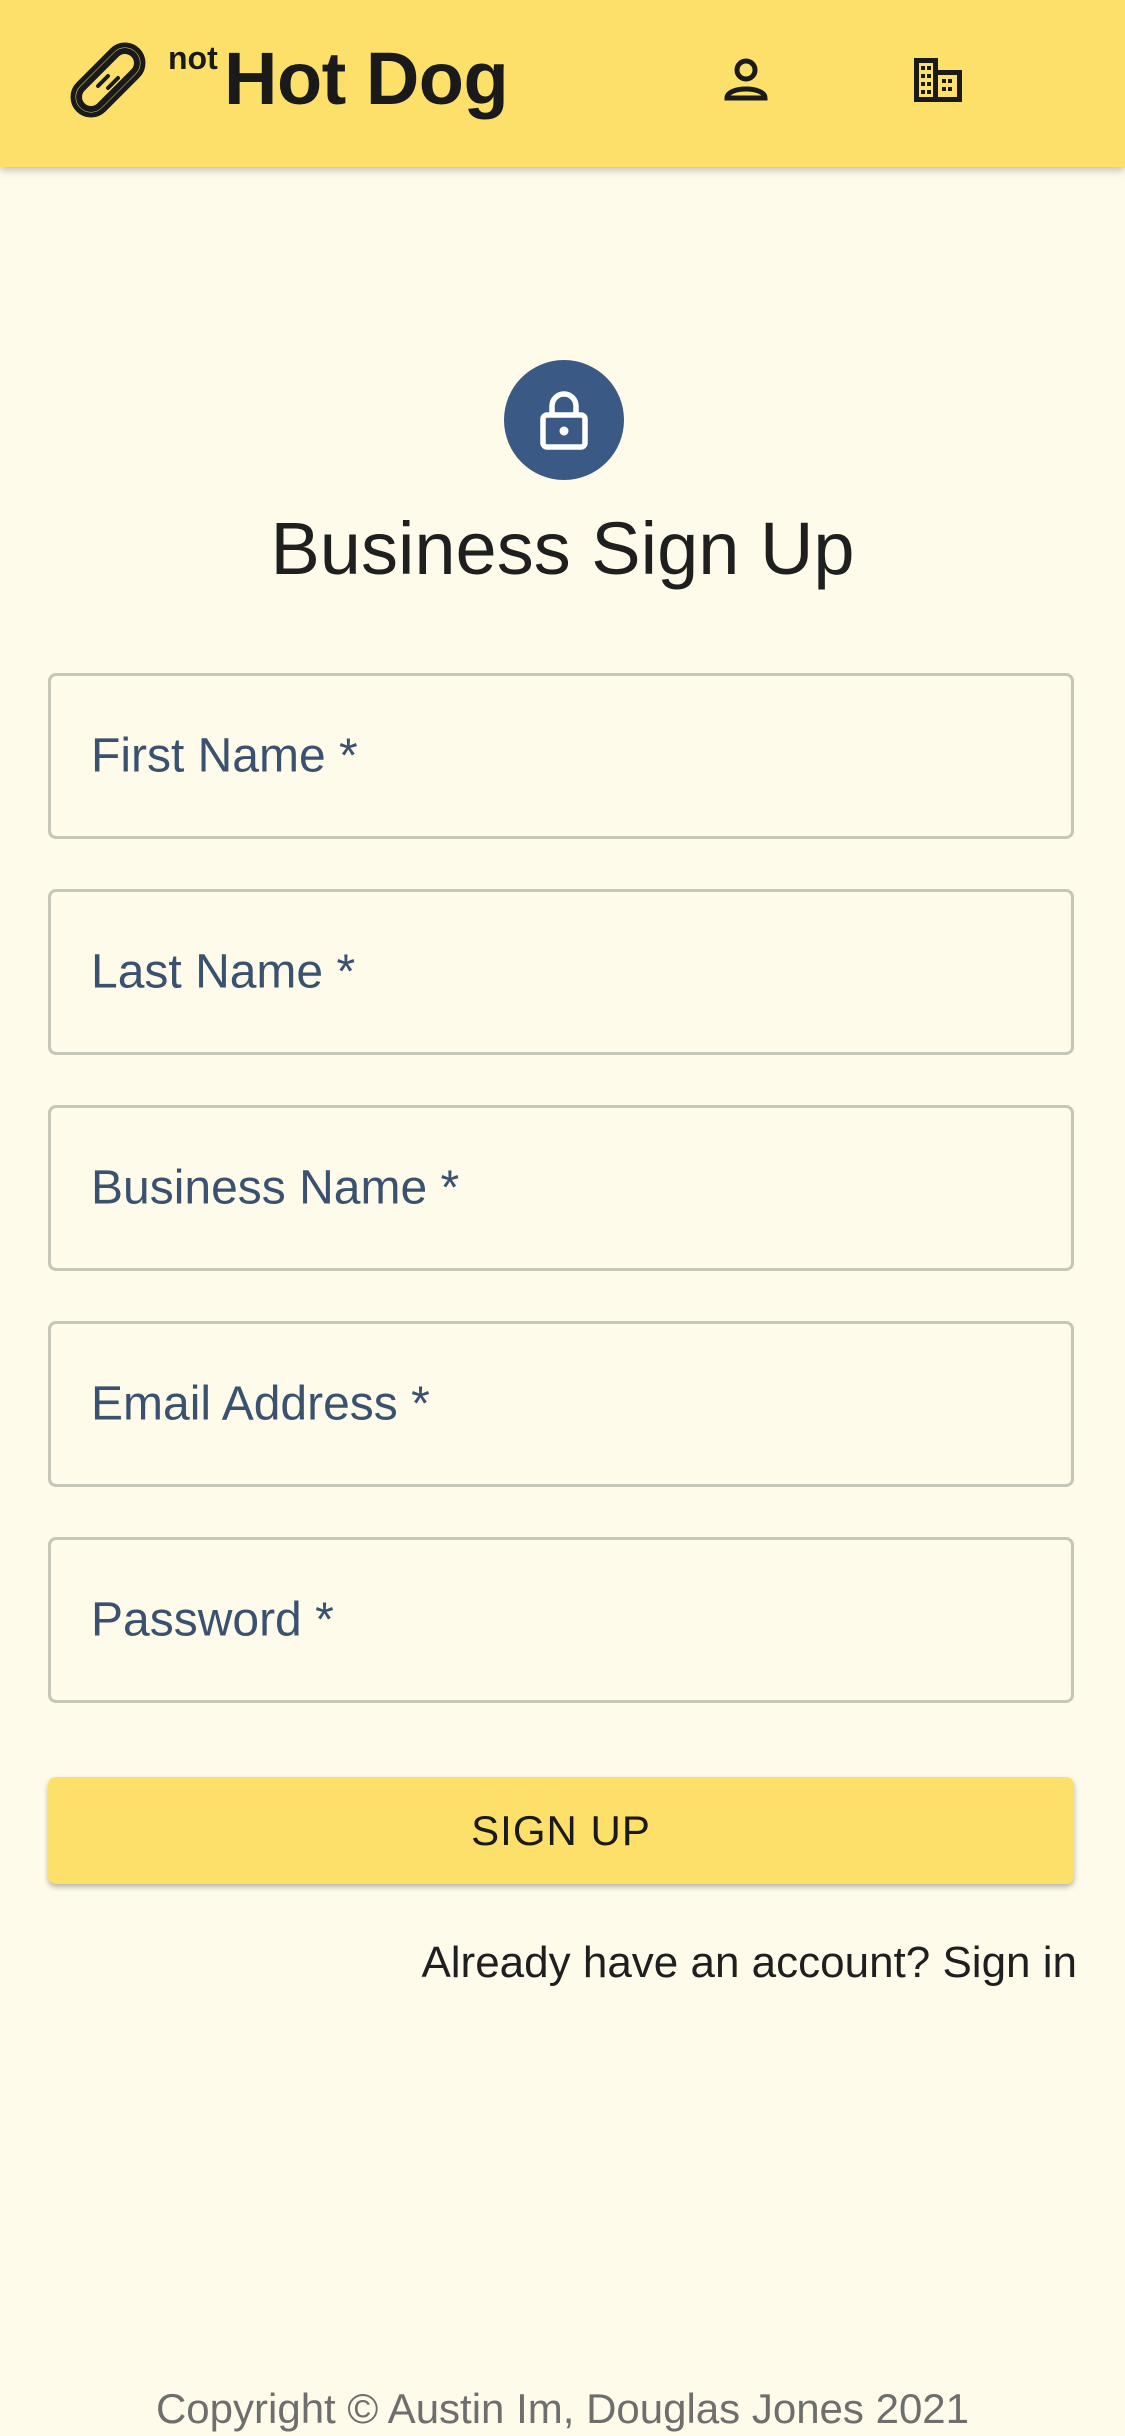  What do you see at coordinates (564, 420) in the screenshot?
I see `lock-icon` at bounding box center [564, 420].